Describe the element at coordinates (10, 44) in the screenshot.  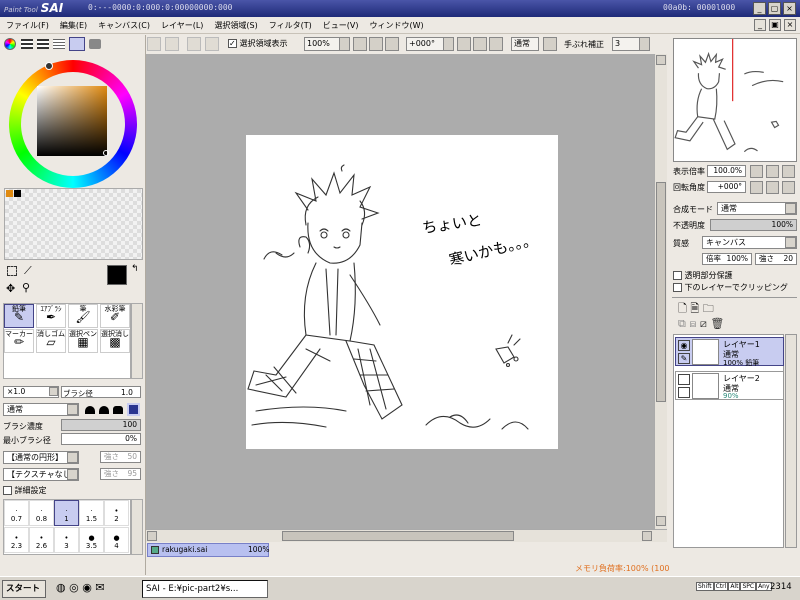
I see `color-wheel-mode-icon` at that location.